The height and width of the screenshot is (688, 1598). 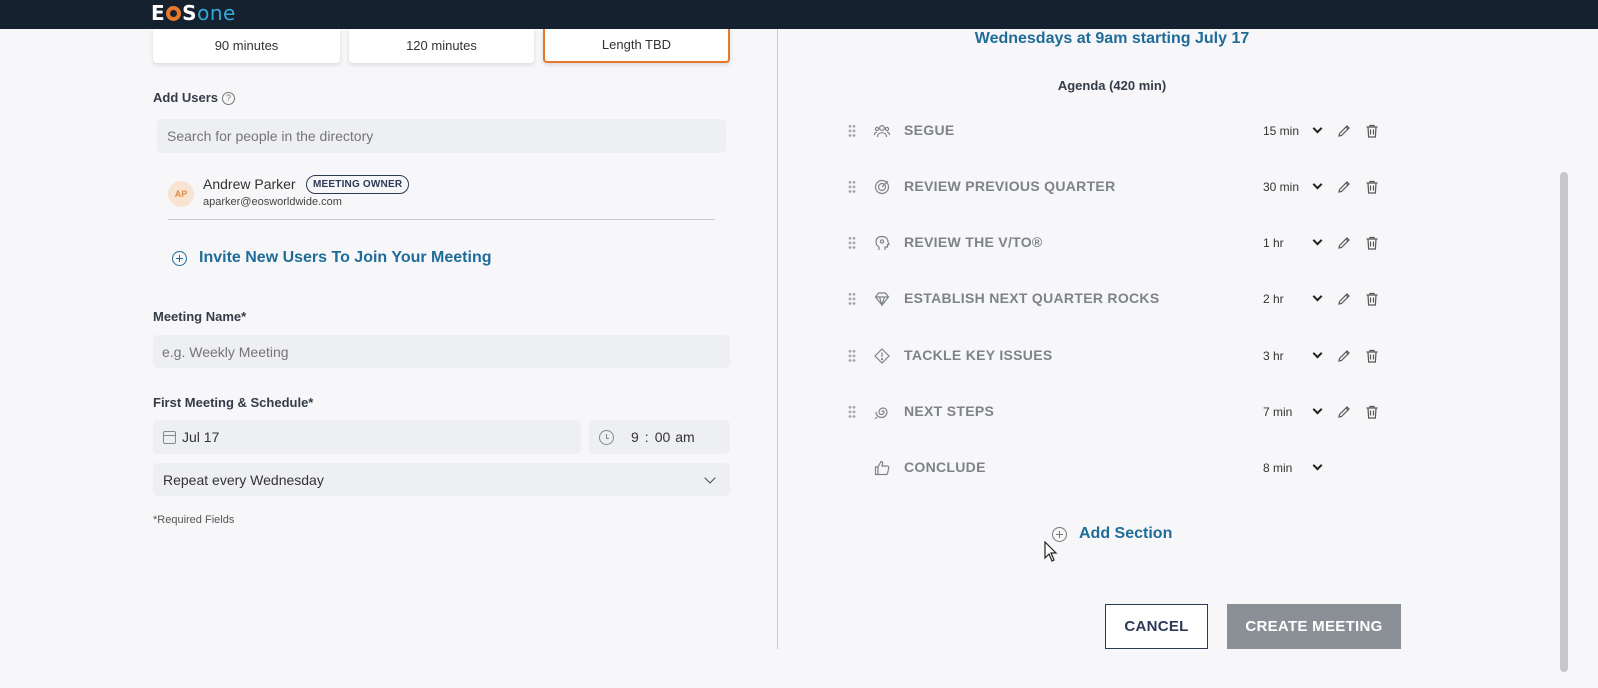 I want to click on date-value: Jul 17, so click(x=201, y=437).